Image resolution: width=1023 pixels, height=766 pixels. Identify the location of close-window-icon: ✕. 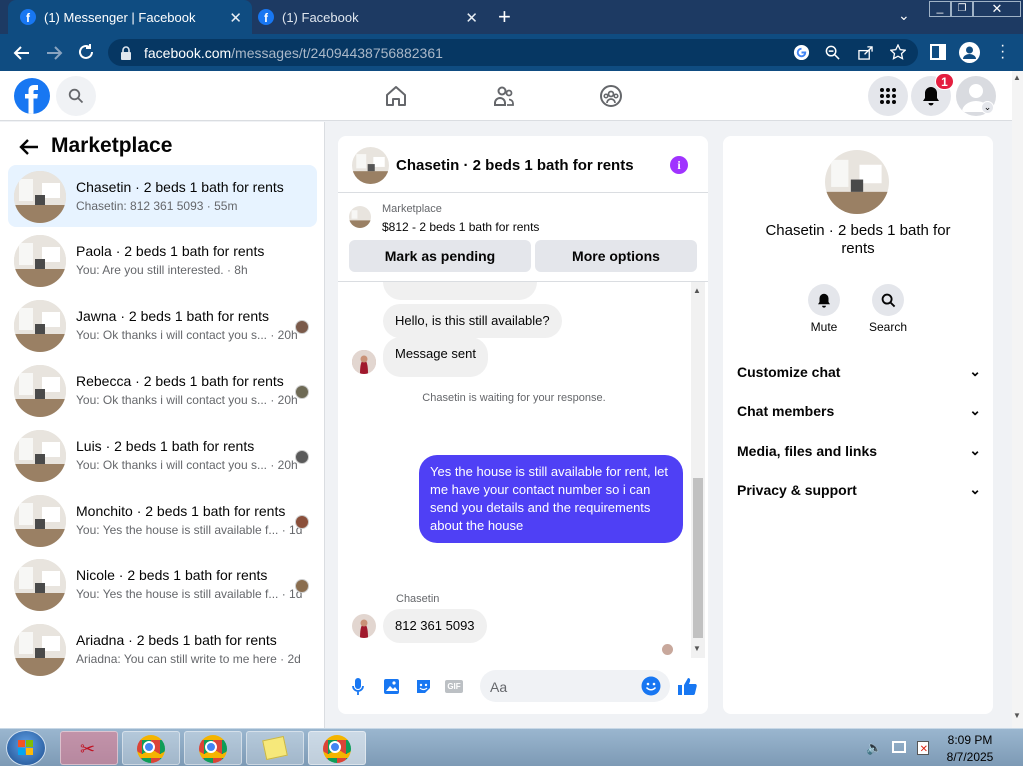
(997, 9).